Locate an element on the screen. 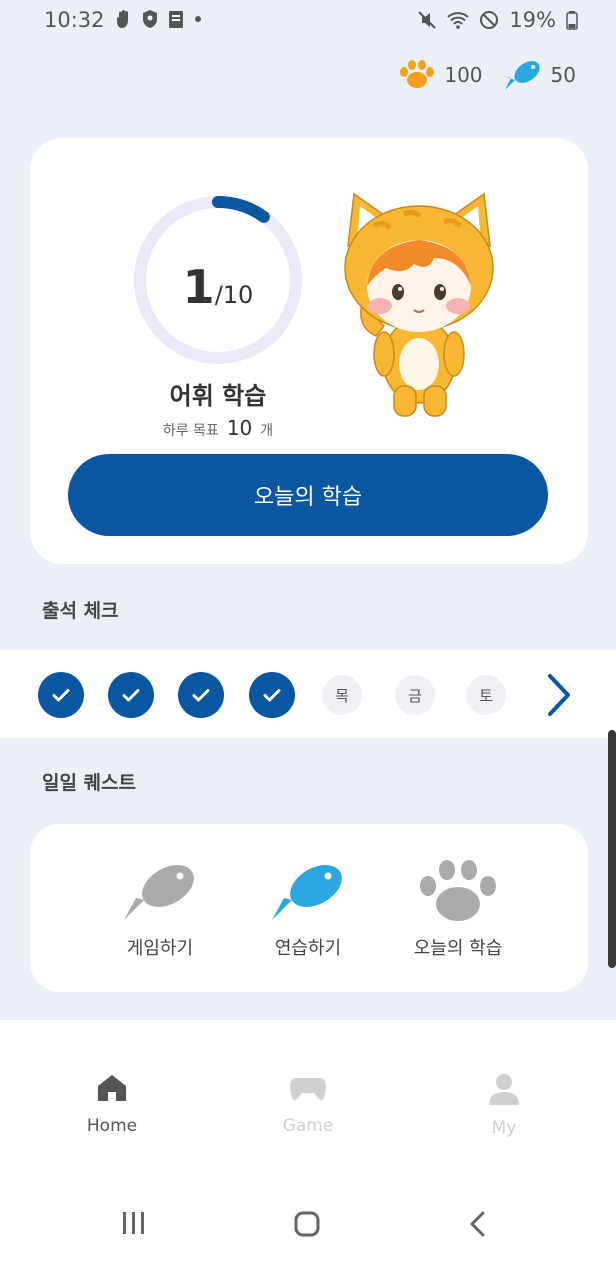 The height and width of the screenshot is (1266, 616). nav-game: Game is located at coordinates (308, 1104).